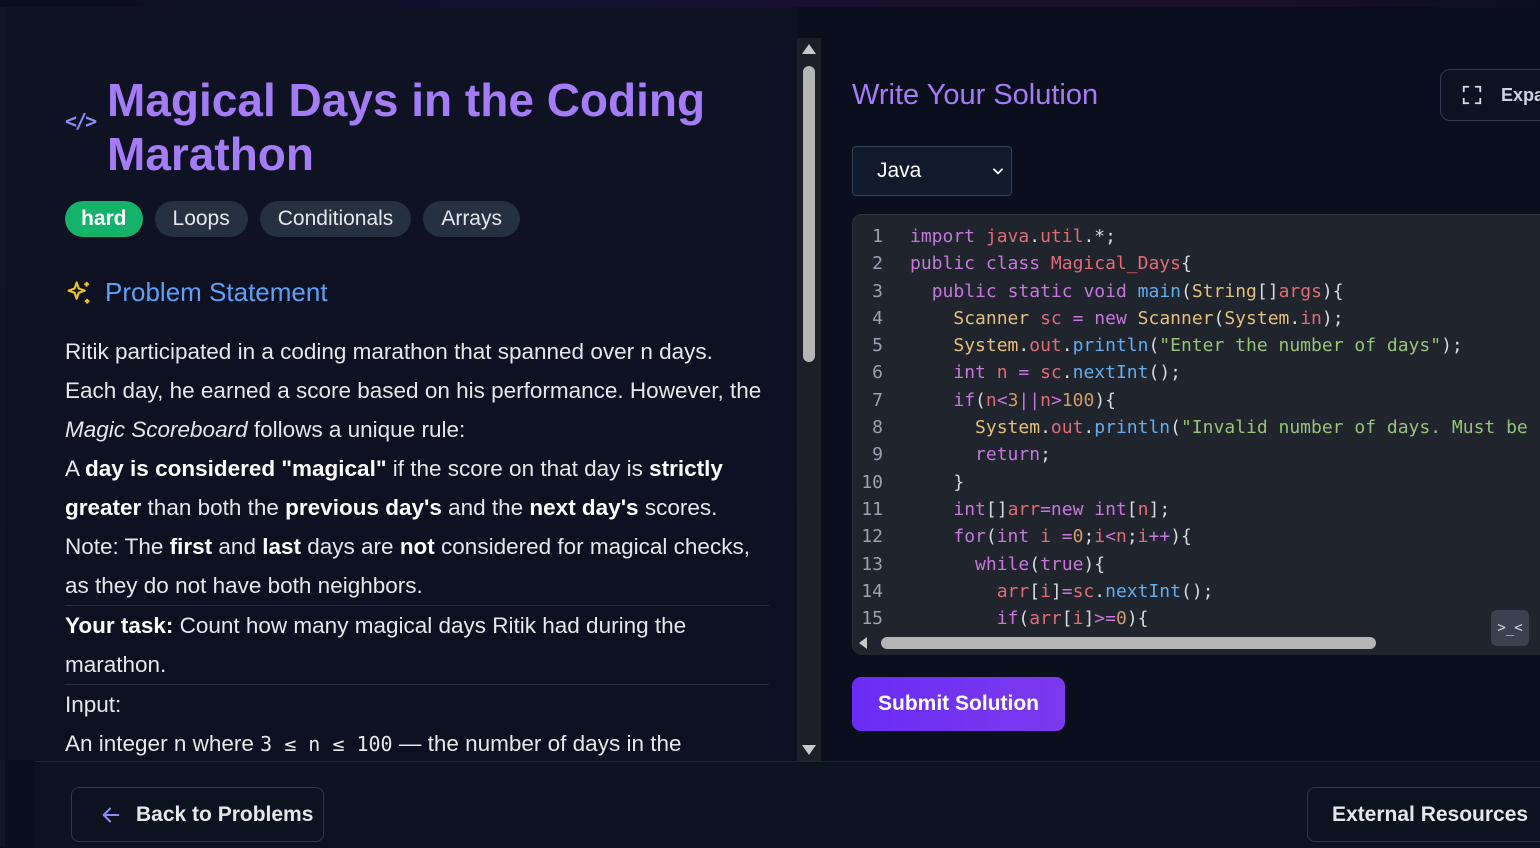  I want to click on scroll-left-arrow-icon, so click(863, 643).